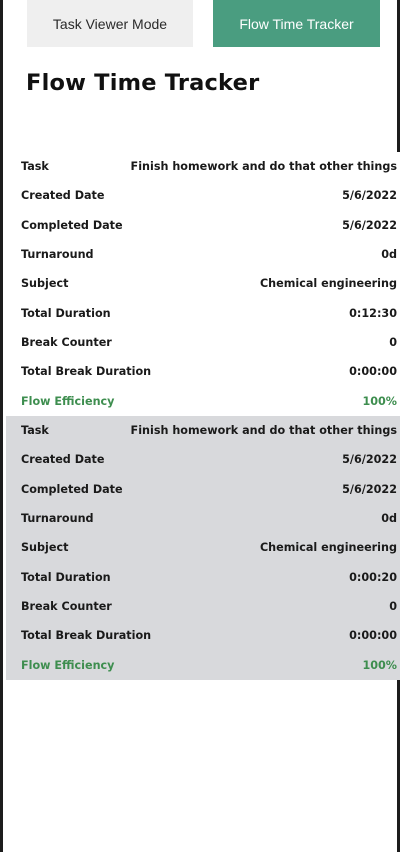 The image size is (400, 852). What do you see at coordinates (203, 312) in the screenshot?
I see `record-row-total-duration: Total Duration 0:12:30` at bounding box center [203, 312].